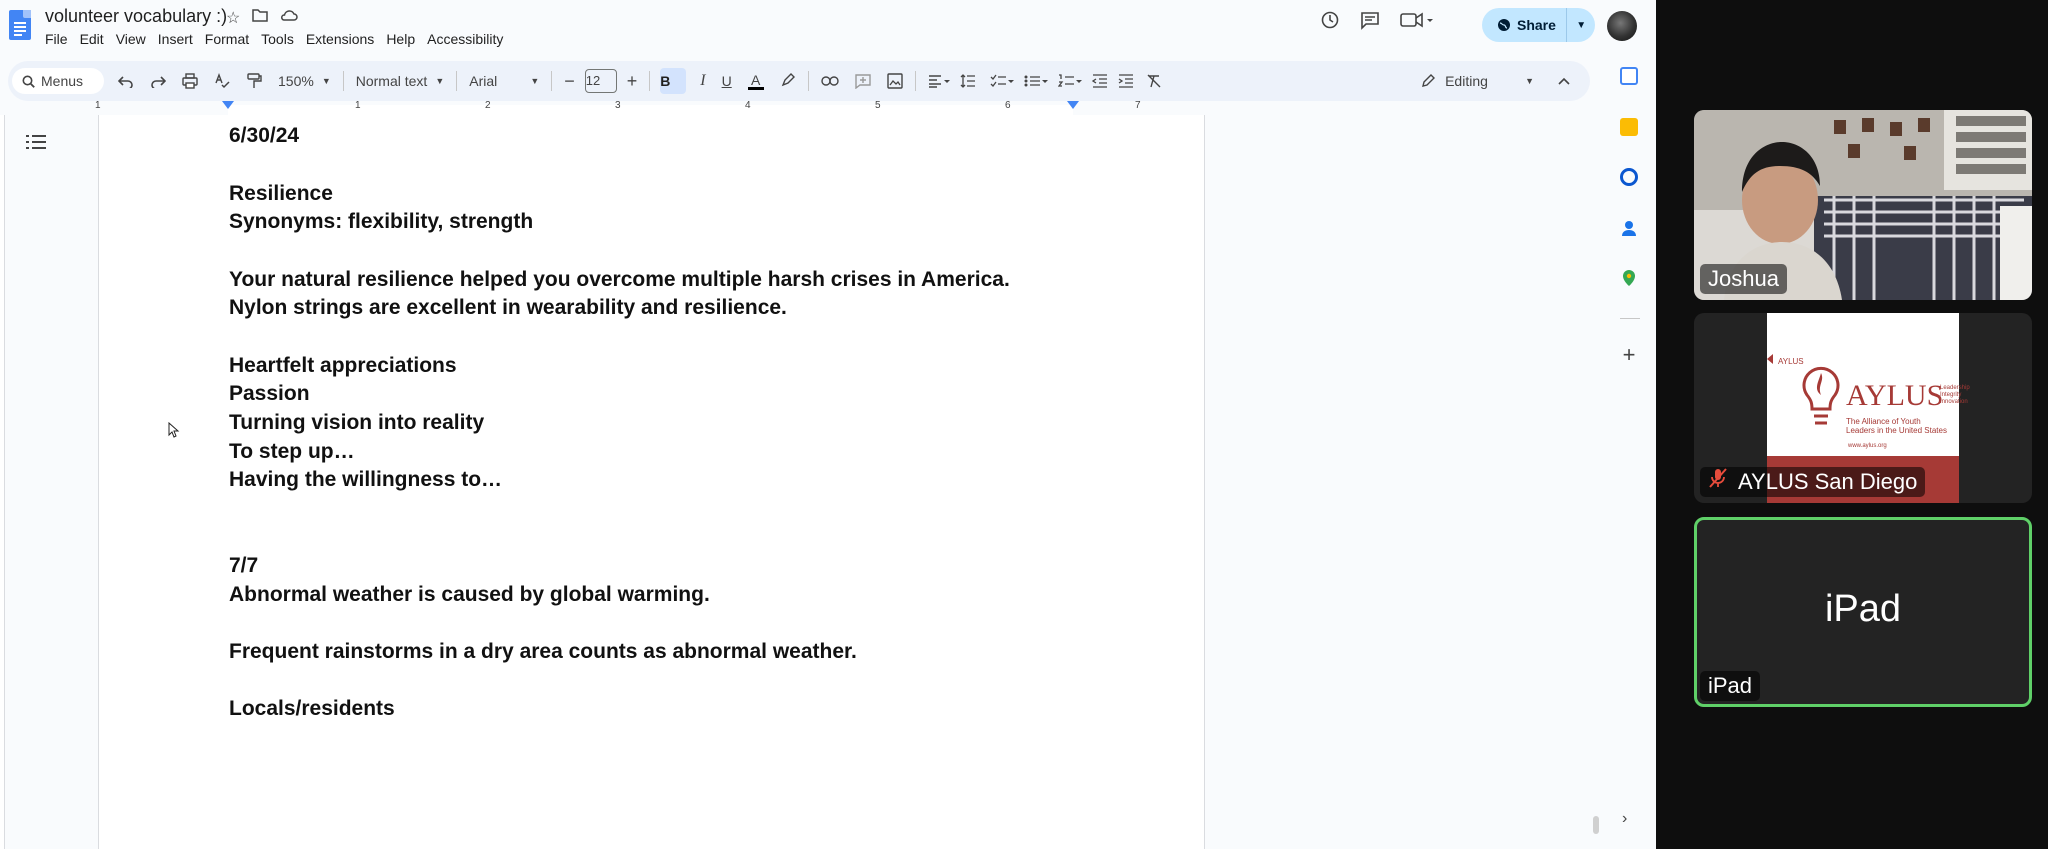 The height and width of the screenshot is (849, 2048). What do you see at coordinates (504, 81) in the screenshot?
I see `font-select: Arial ▼` at bounding box center [504, 81].